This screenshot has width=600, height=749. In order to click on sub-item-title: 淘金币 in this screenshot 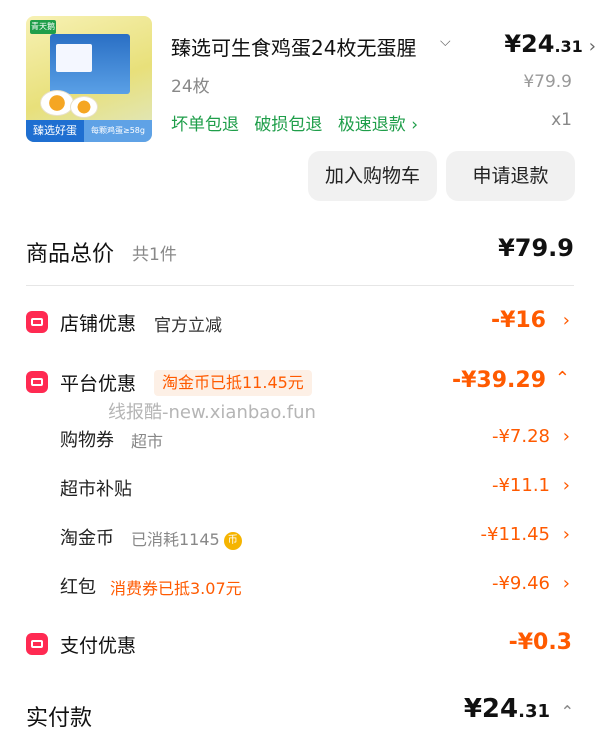, I will do `click(87, 538)`.